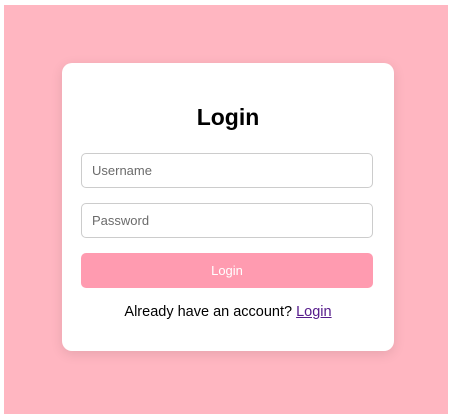 The height and width of the screenshot is (419, 452). Describe the element at coordinates (208, 312) in the screenshot. I see `account-prompt-text: Already have an account?` at that location.